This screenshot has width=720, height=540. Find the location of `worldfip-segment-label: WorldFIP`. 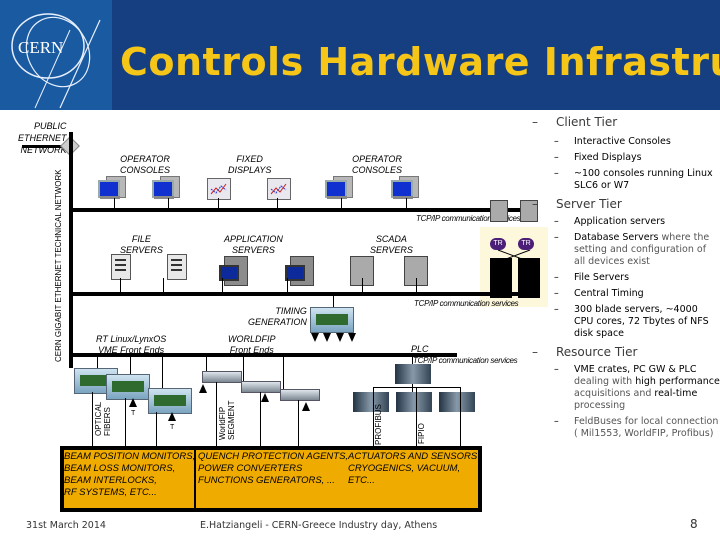

worldfip-segment-label: WorldFIP is located at coordinates (222, 423).